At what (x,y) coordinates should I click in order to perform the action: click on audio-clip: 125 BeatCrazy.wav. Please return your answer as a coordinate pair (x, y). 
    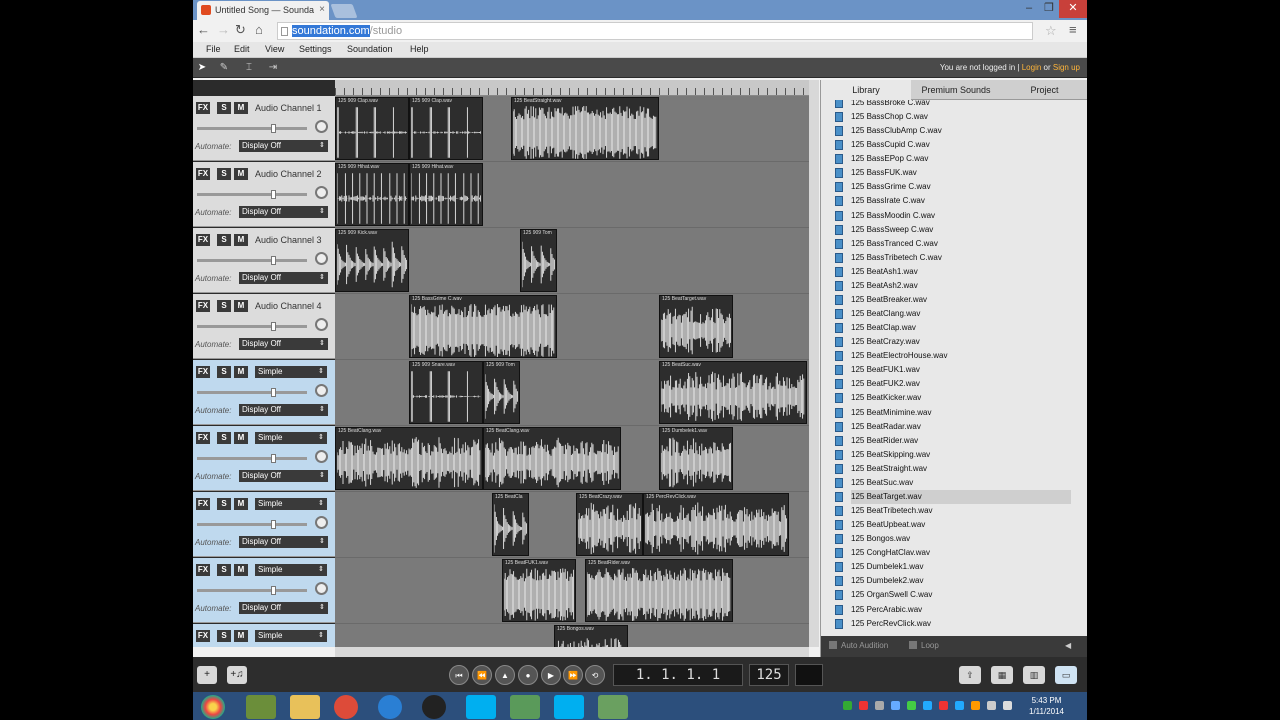
    Looking at the image, I should click on (609, 524).